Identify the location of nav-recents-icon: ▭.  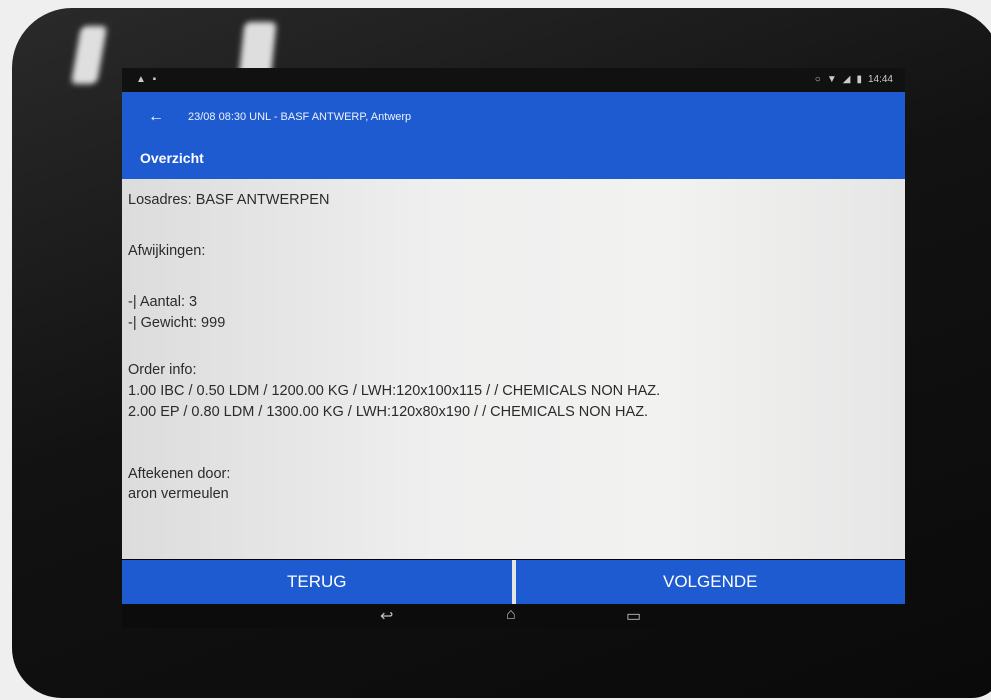
(633, 616).